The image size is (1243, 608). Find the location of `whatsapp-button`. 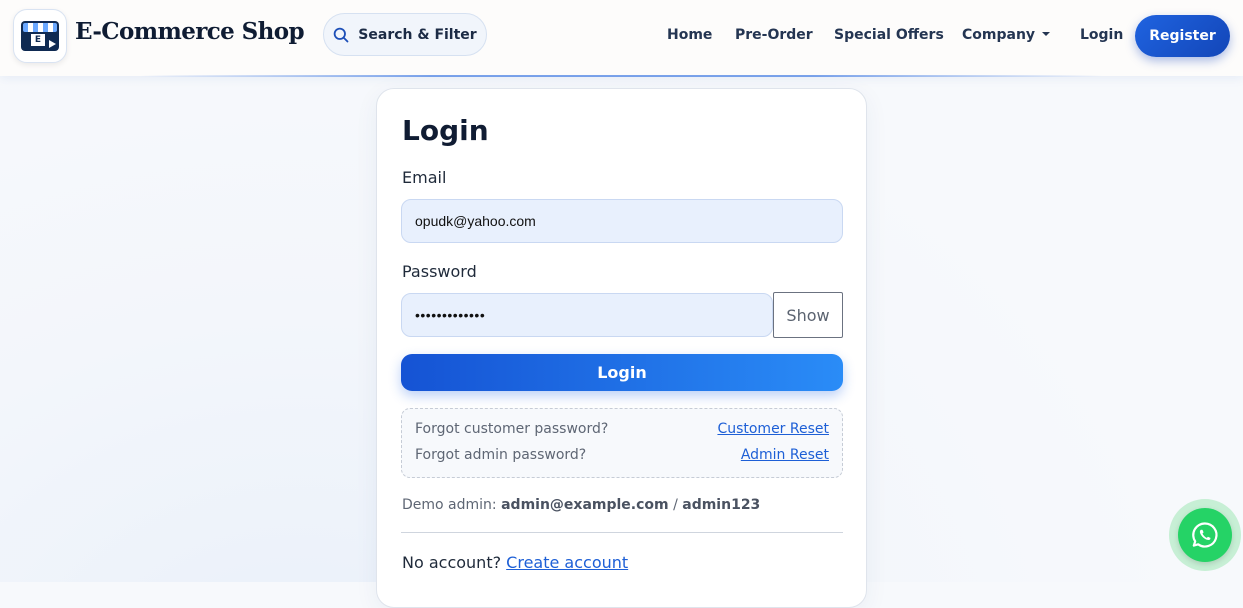

whatsapp-button is located at coordinates (1205, 535).